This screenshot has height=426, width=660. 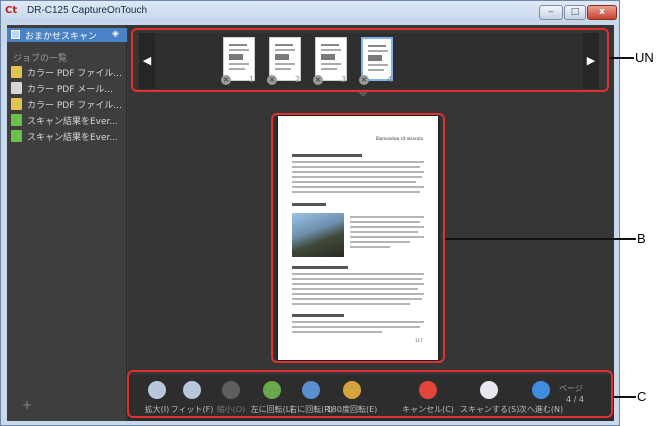 What do you see at coordinates (61, 37) in the screenshot?
I see `sidebar-header-label: おまかせスキャン` at bounding box center [61, 37].